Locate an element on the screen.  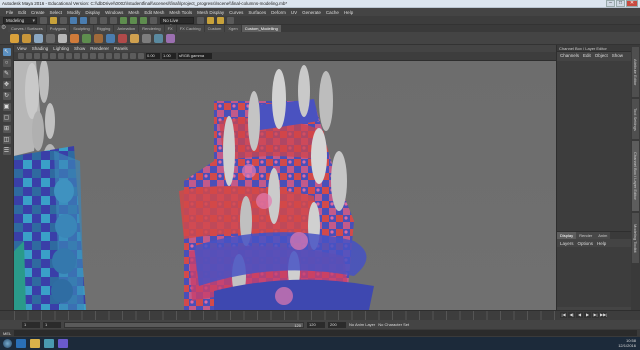
gamma-field: 1.00 is located at coordinates (169, 56).